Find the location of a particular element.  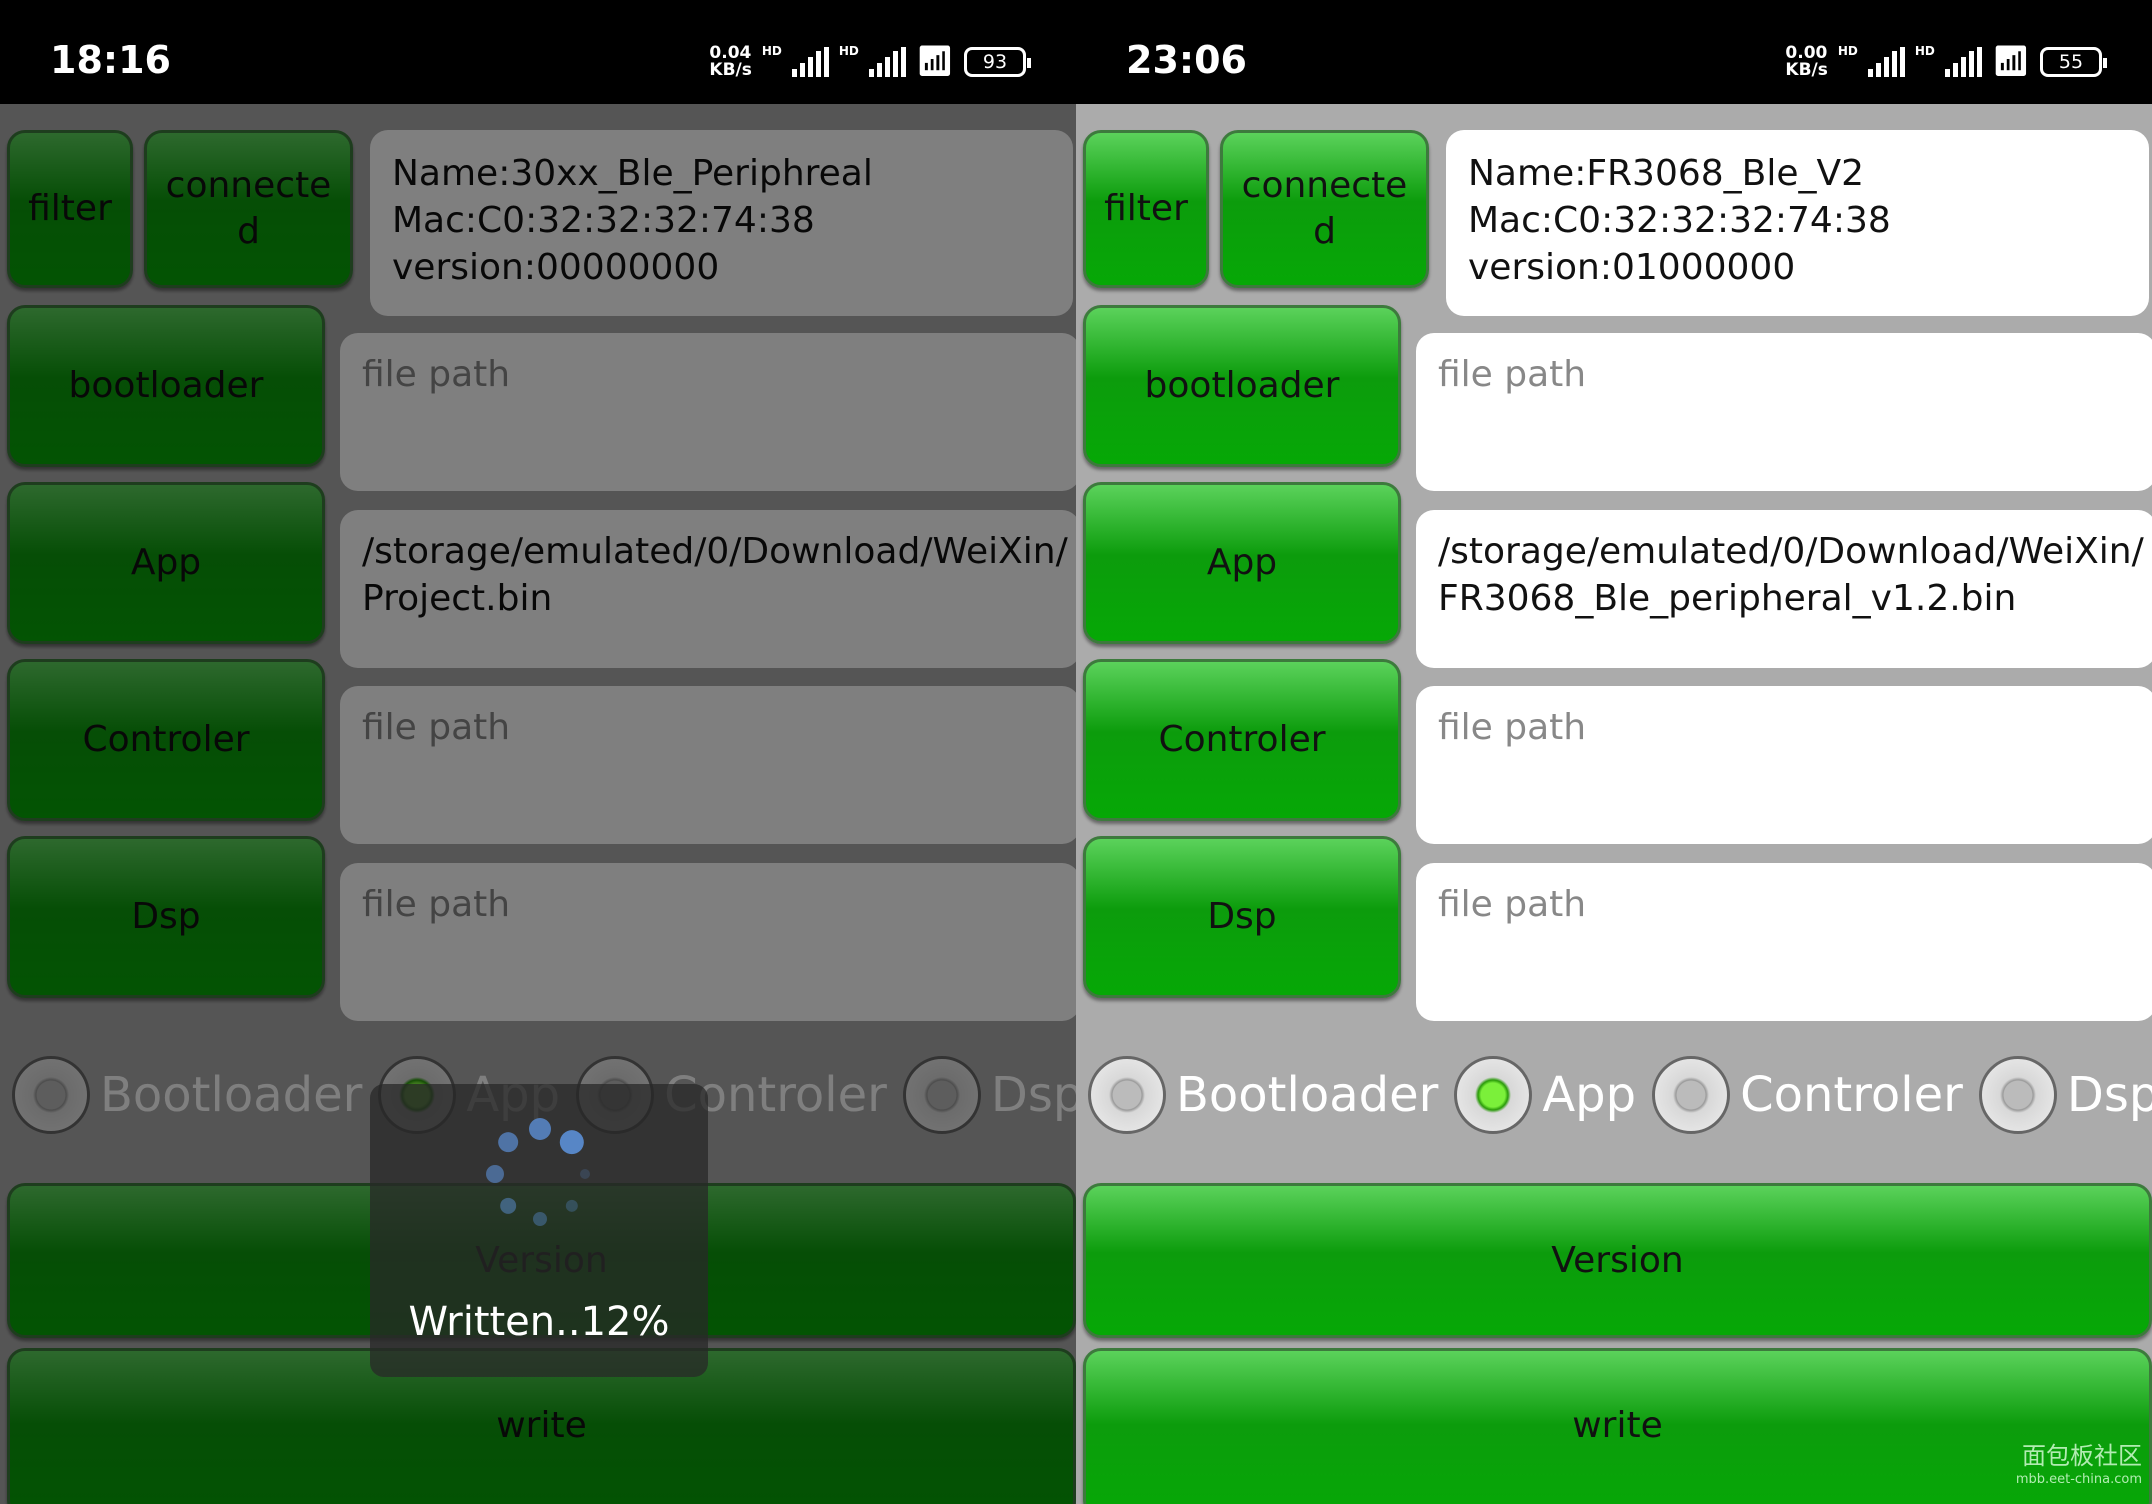

status-bar: 18:16 0.04 KB/s HD HD 📶︎ 93 is located at coordinates (538, 52).